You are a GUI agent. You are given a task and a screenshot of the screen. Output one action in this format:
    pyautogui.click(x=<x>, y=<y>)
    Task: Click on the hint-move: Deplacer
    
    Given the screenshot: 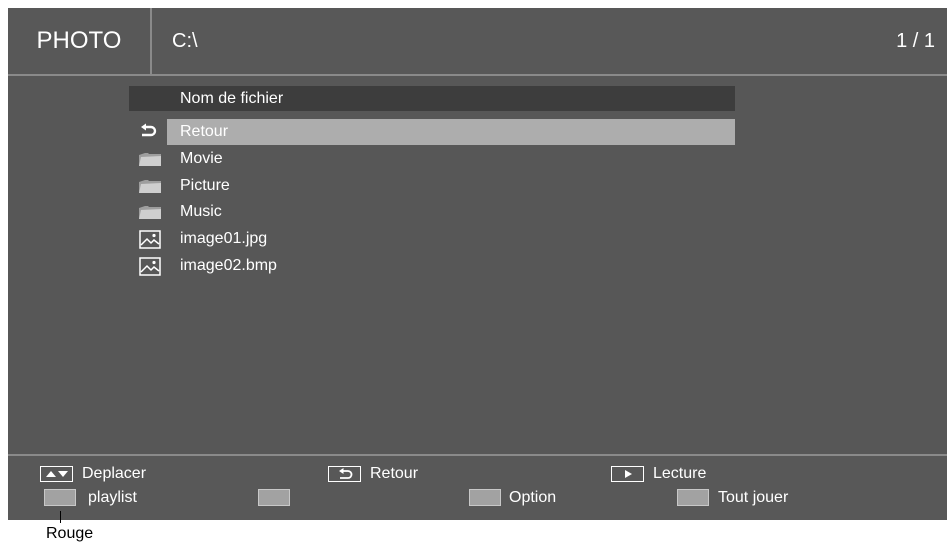 What is the action you would take?
    pyautogui.click(x=93, y=474)
    